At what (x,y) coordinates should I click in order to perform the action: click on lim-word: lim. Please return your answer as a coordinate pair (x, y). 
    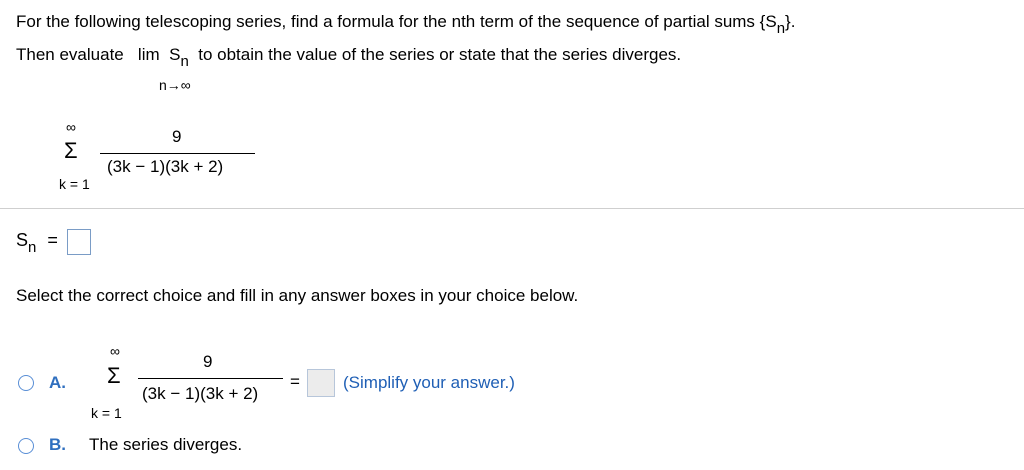
    Looking at the image, I should click on (148, 54).